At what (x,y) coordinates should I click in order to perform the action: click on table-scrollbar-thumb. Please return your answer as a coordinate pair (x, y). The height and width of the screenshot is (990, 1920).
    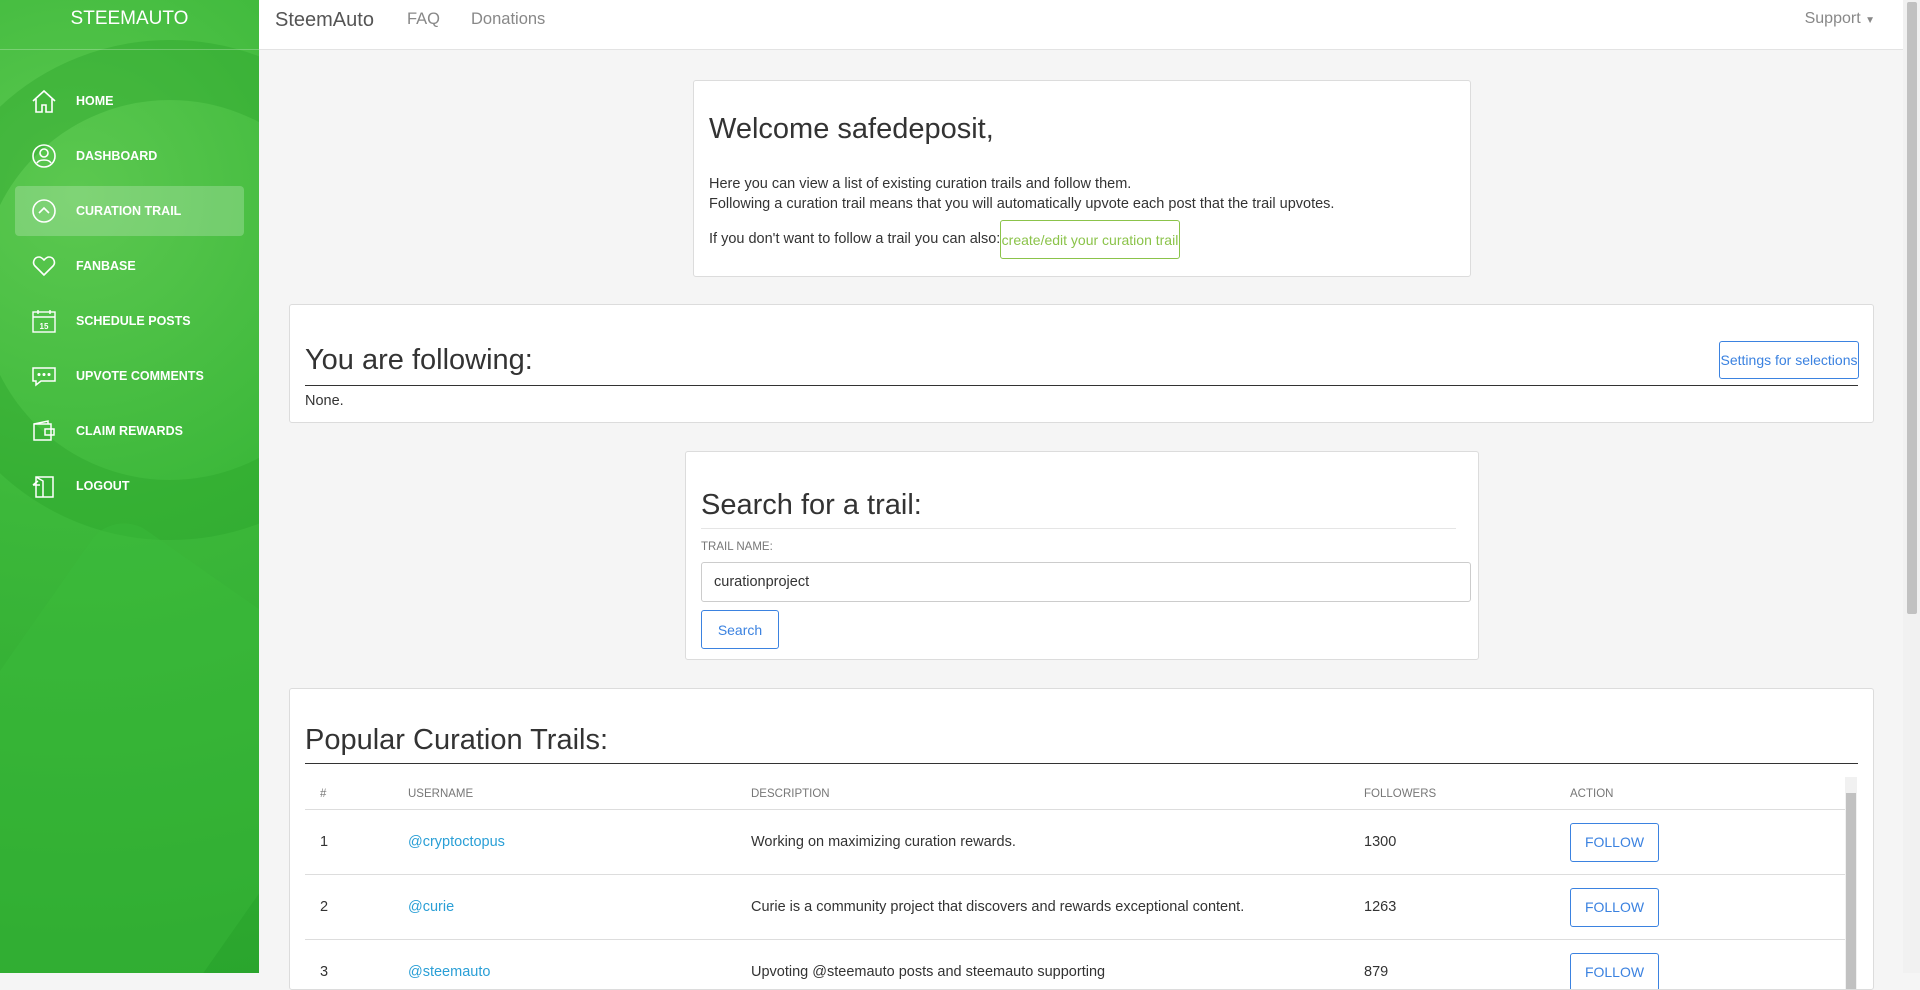
    Looking at the image, I should click on (1851, 891).